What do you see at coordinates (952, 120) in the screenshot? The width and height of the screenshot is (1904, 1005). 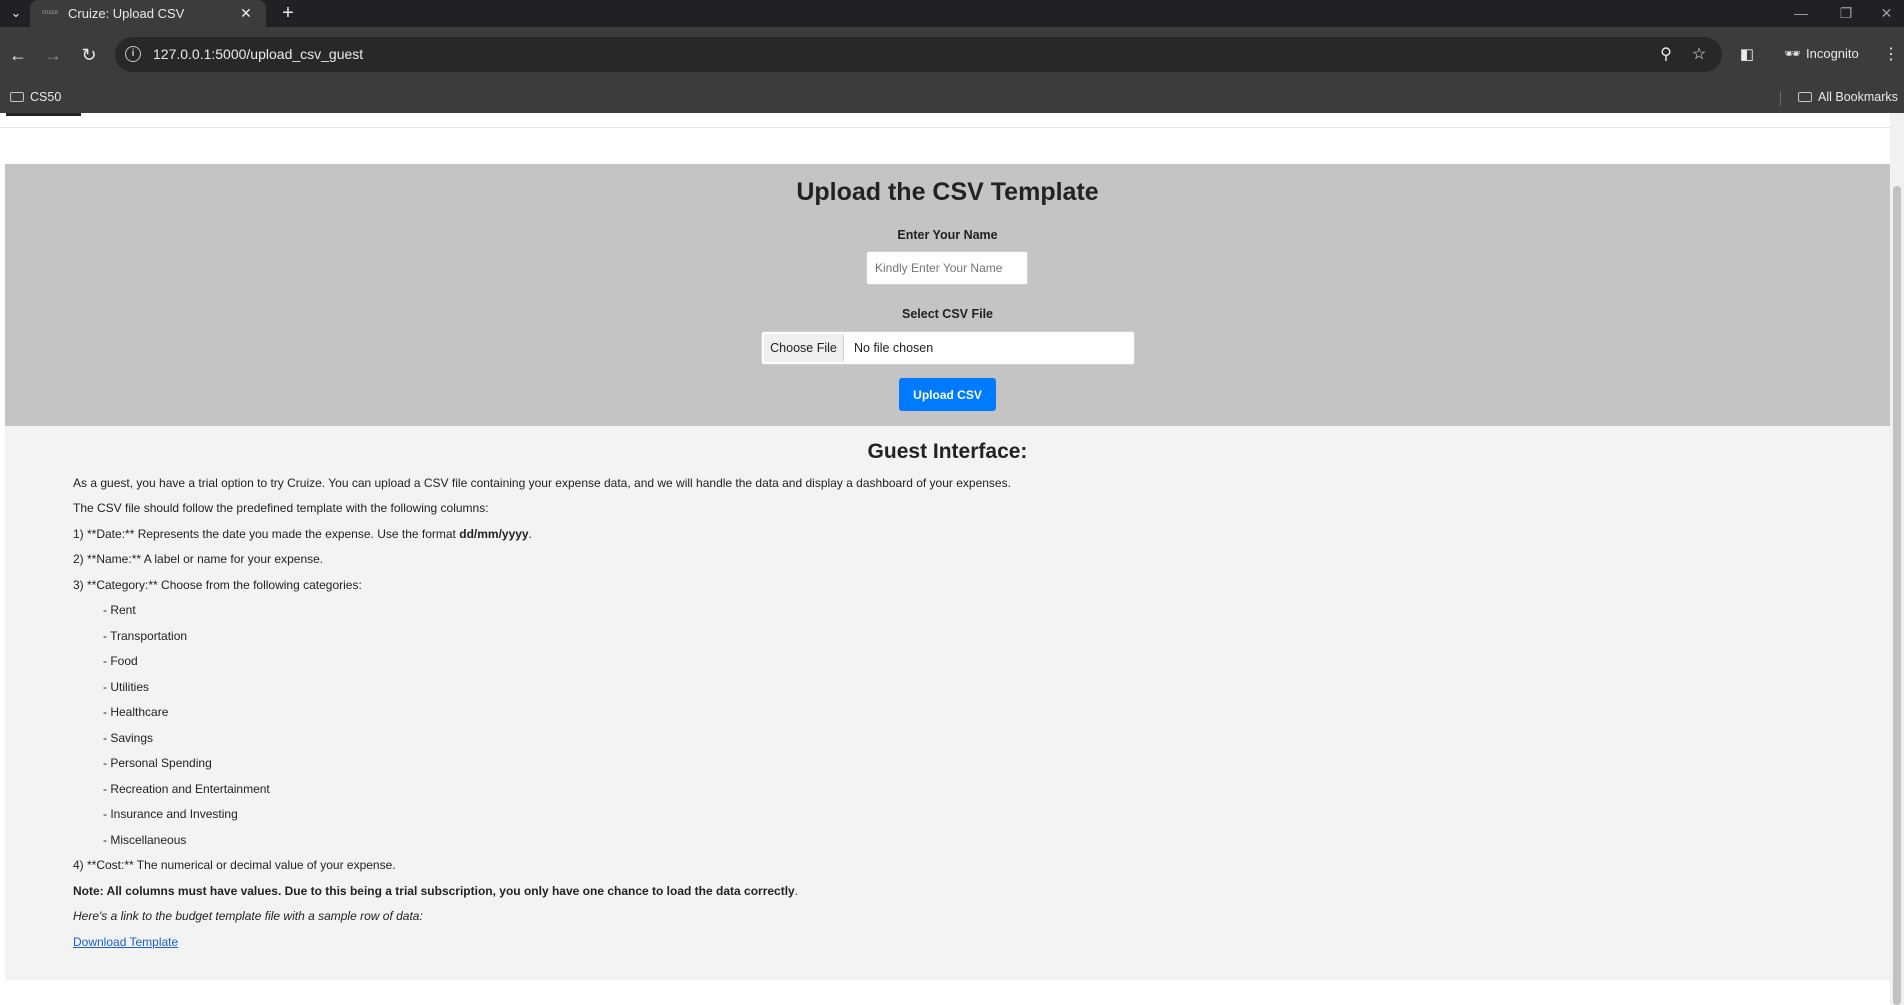 I see `site-navbar` at bounding box center [952, 120].